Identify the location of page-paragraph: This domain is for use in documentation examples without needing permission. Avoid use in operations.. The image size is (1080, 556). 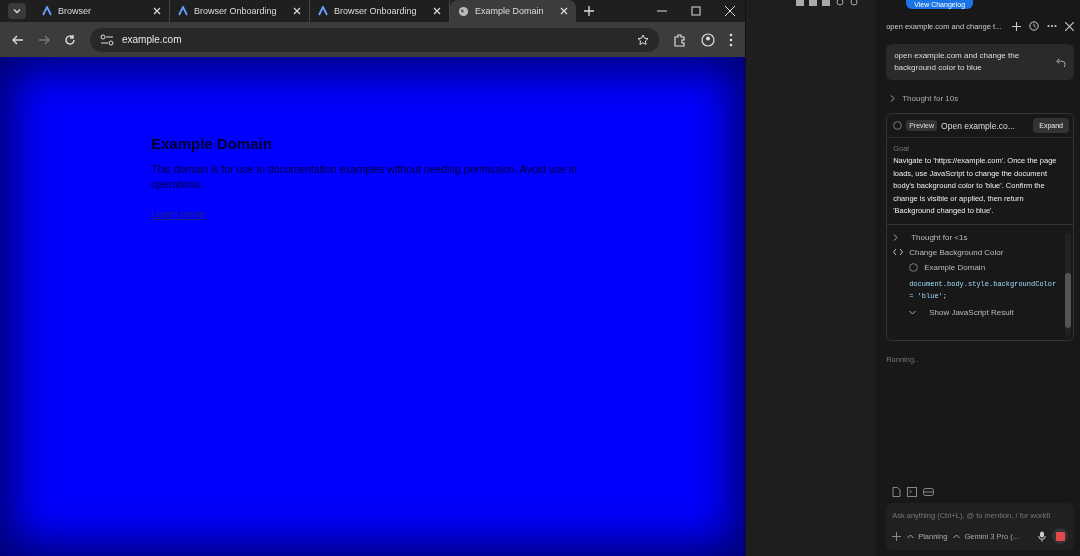
(364, 177).